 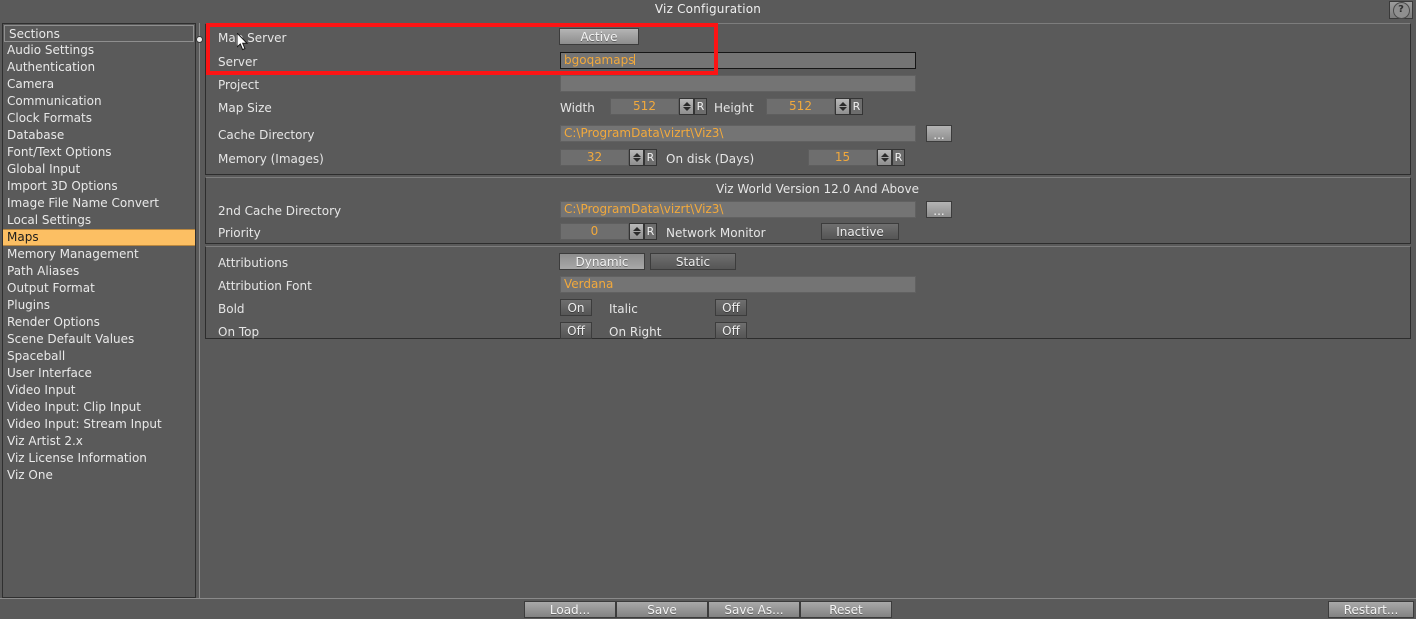 I want to click on sidebar-item-authentication: Authentication, so click(x=99, y=67).